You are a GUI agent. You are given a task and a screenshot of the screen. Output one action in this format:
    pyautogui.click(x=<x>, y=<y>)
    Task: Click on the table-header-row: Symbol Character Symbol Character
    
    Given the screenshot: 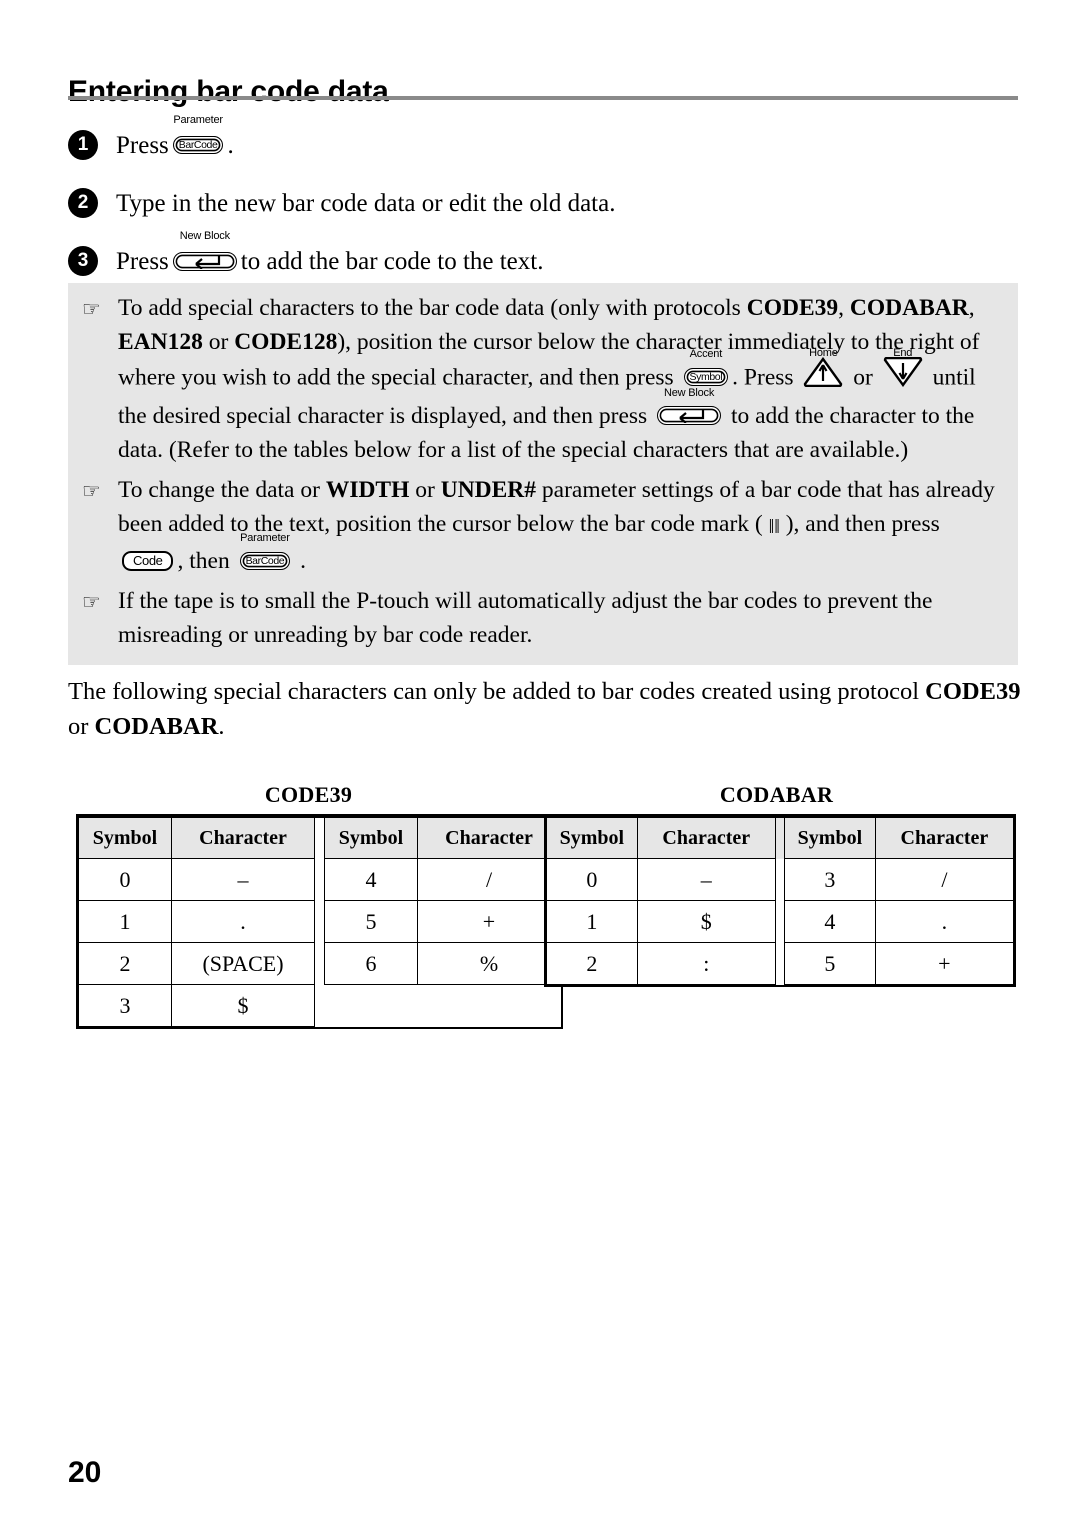 What is the action you would take?
    pyautogui.click(x=319, y=837)
    